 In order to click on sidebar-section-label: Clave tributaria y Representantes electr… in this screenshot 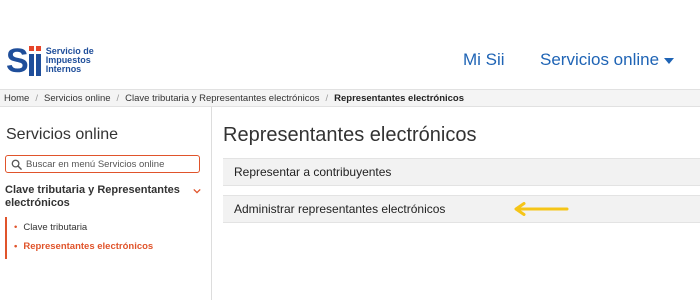, I will do `click(92, 196)`.